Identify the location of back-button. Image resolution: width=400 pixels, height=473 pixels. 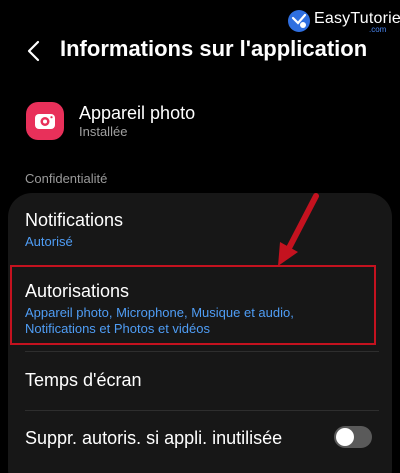
(33, 51).